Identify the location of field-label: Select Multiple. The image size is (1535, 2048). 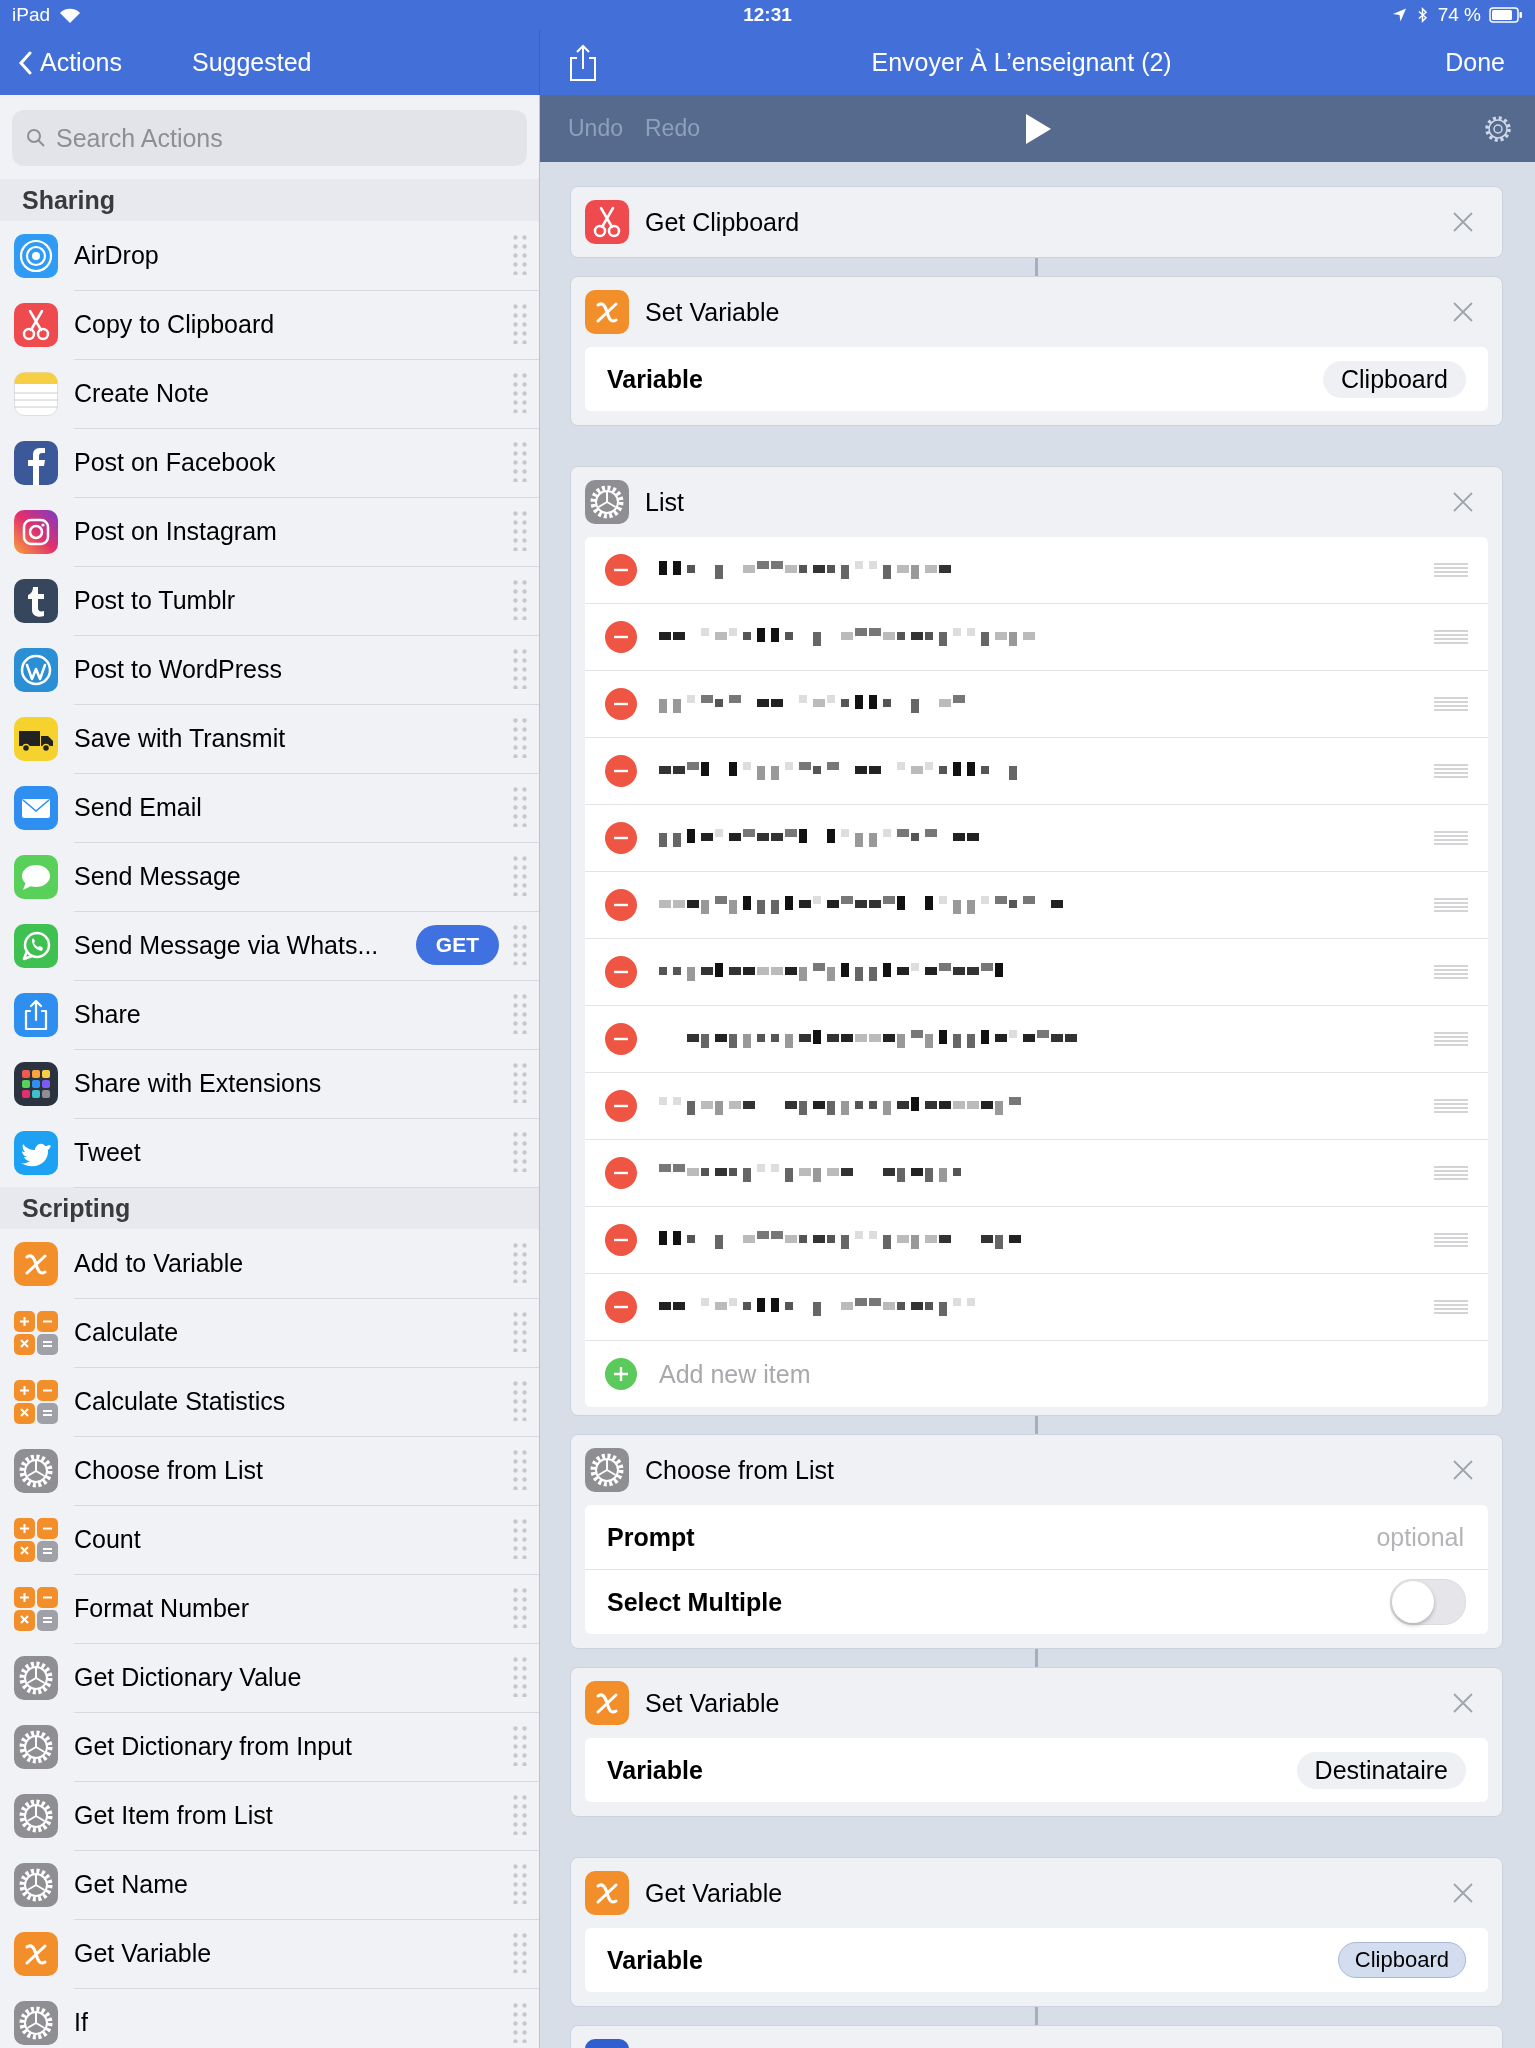
(695, 1602).